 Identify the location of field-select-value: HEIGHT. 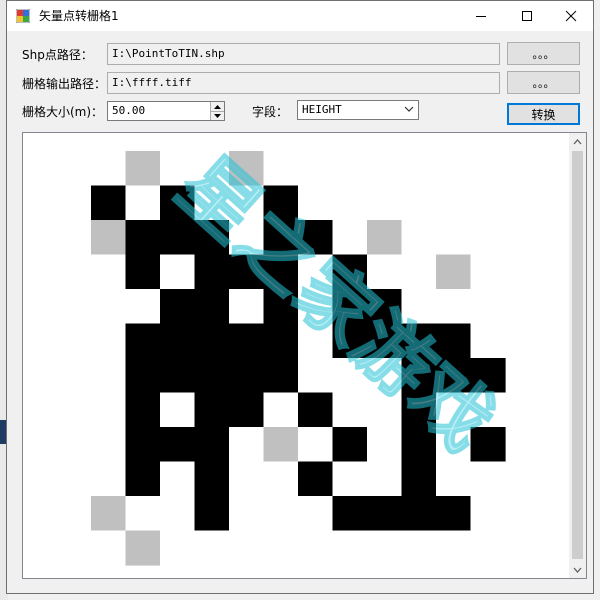
(322, 109).